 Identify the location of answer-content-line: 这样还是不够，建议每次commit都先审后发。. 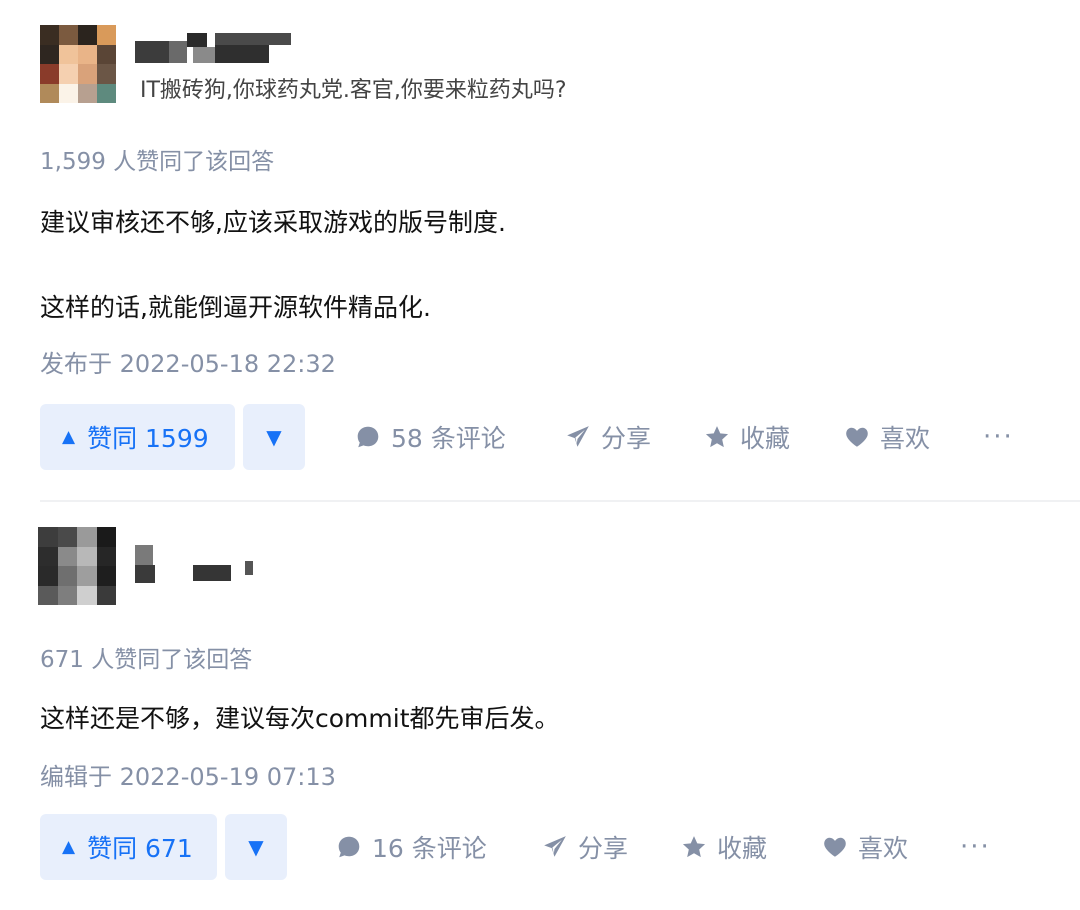
(300, 718).